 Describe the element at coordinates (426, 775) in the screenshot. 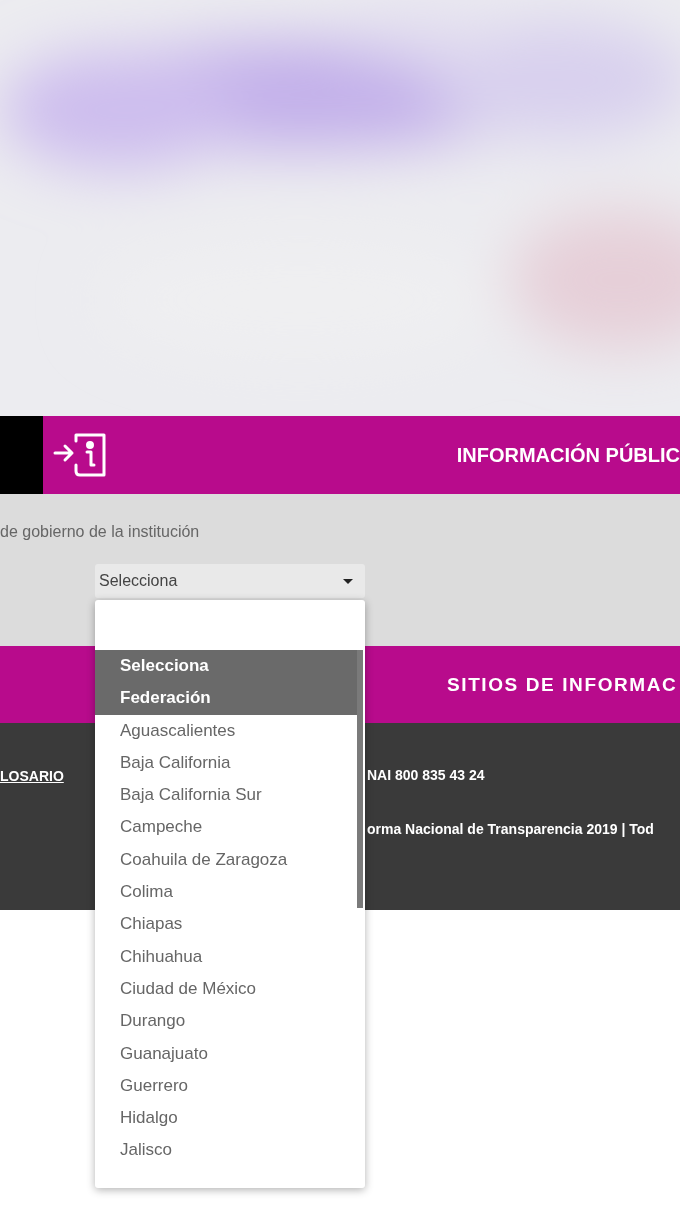

I see `phone-text: NAI 800 835 43 24` at that location.